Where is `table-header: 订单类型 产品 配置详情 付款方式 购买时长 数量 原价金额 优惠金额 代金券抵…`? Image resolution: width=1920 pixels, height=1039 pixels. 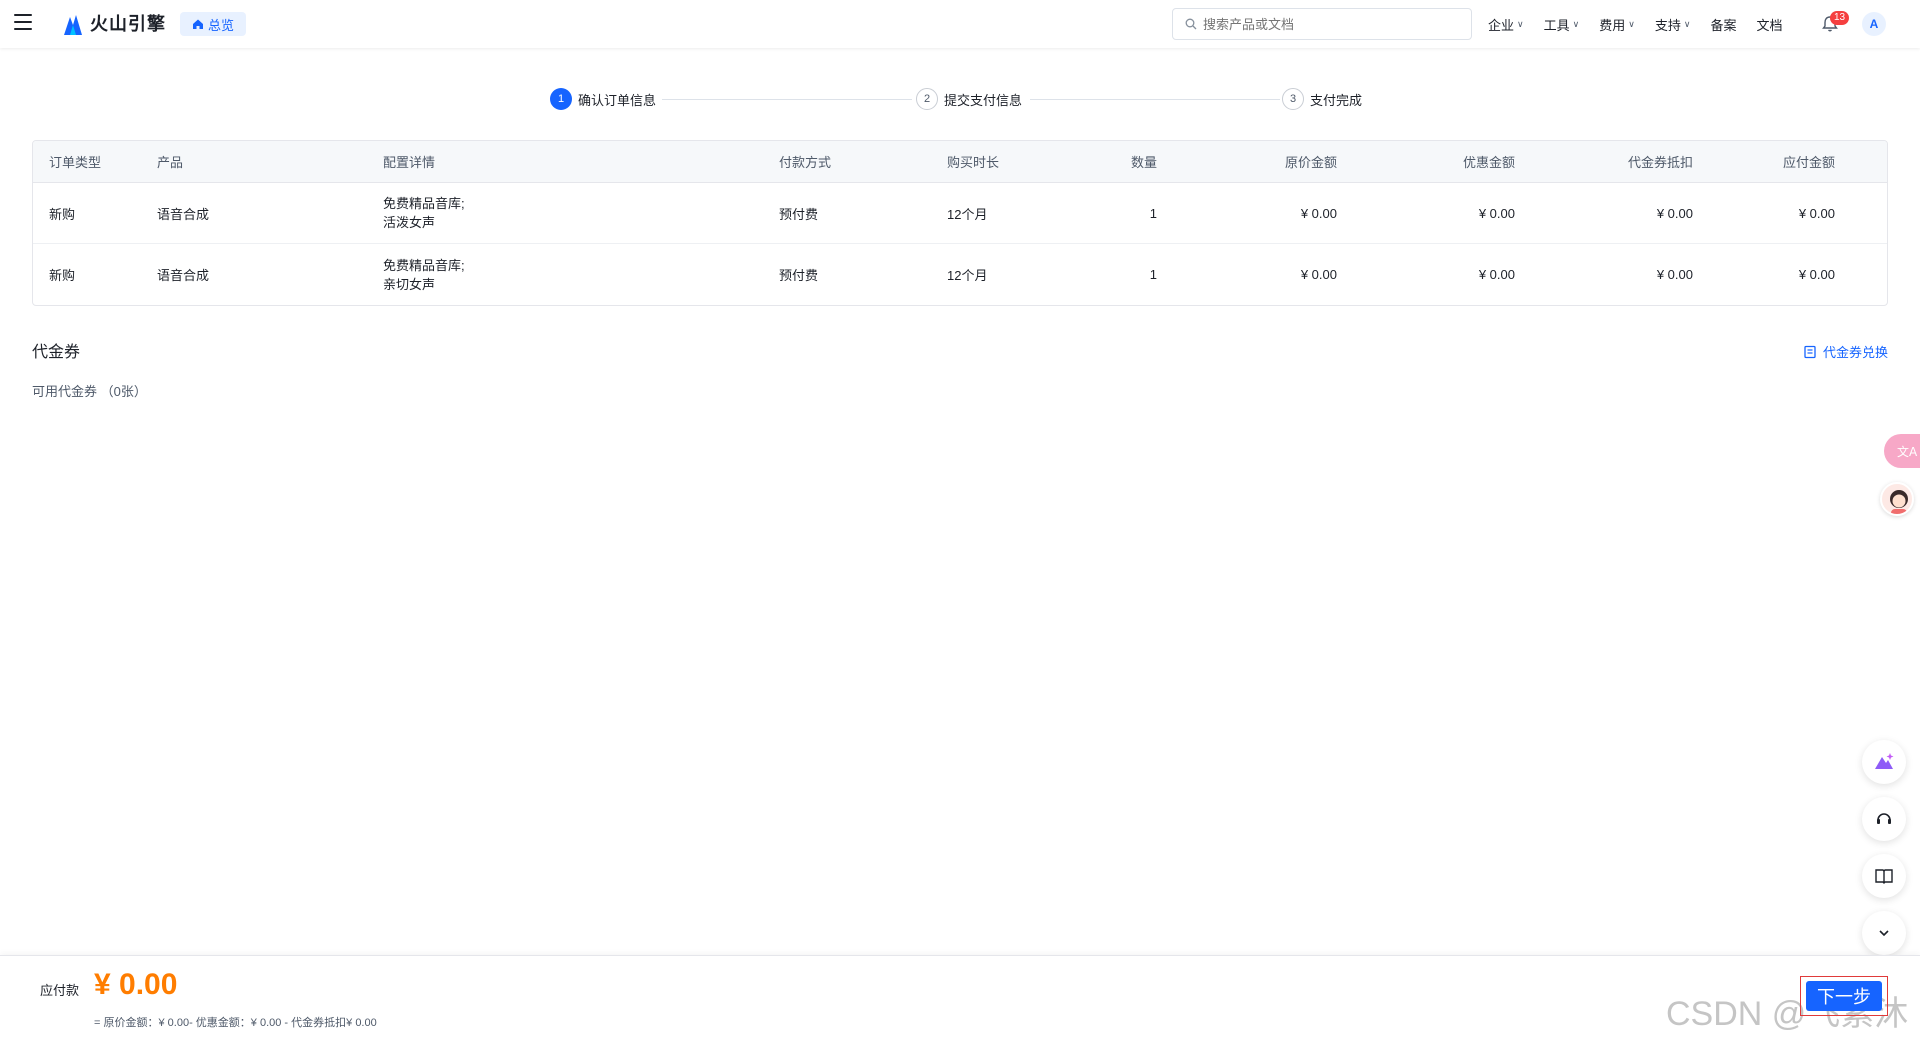 table-header: 订单类型 产品 配置详情 付款方式 购买时长 数量 原价金额 优惠金额 代金券抵… is located at coordinates (960, 162).